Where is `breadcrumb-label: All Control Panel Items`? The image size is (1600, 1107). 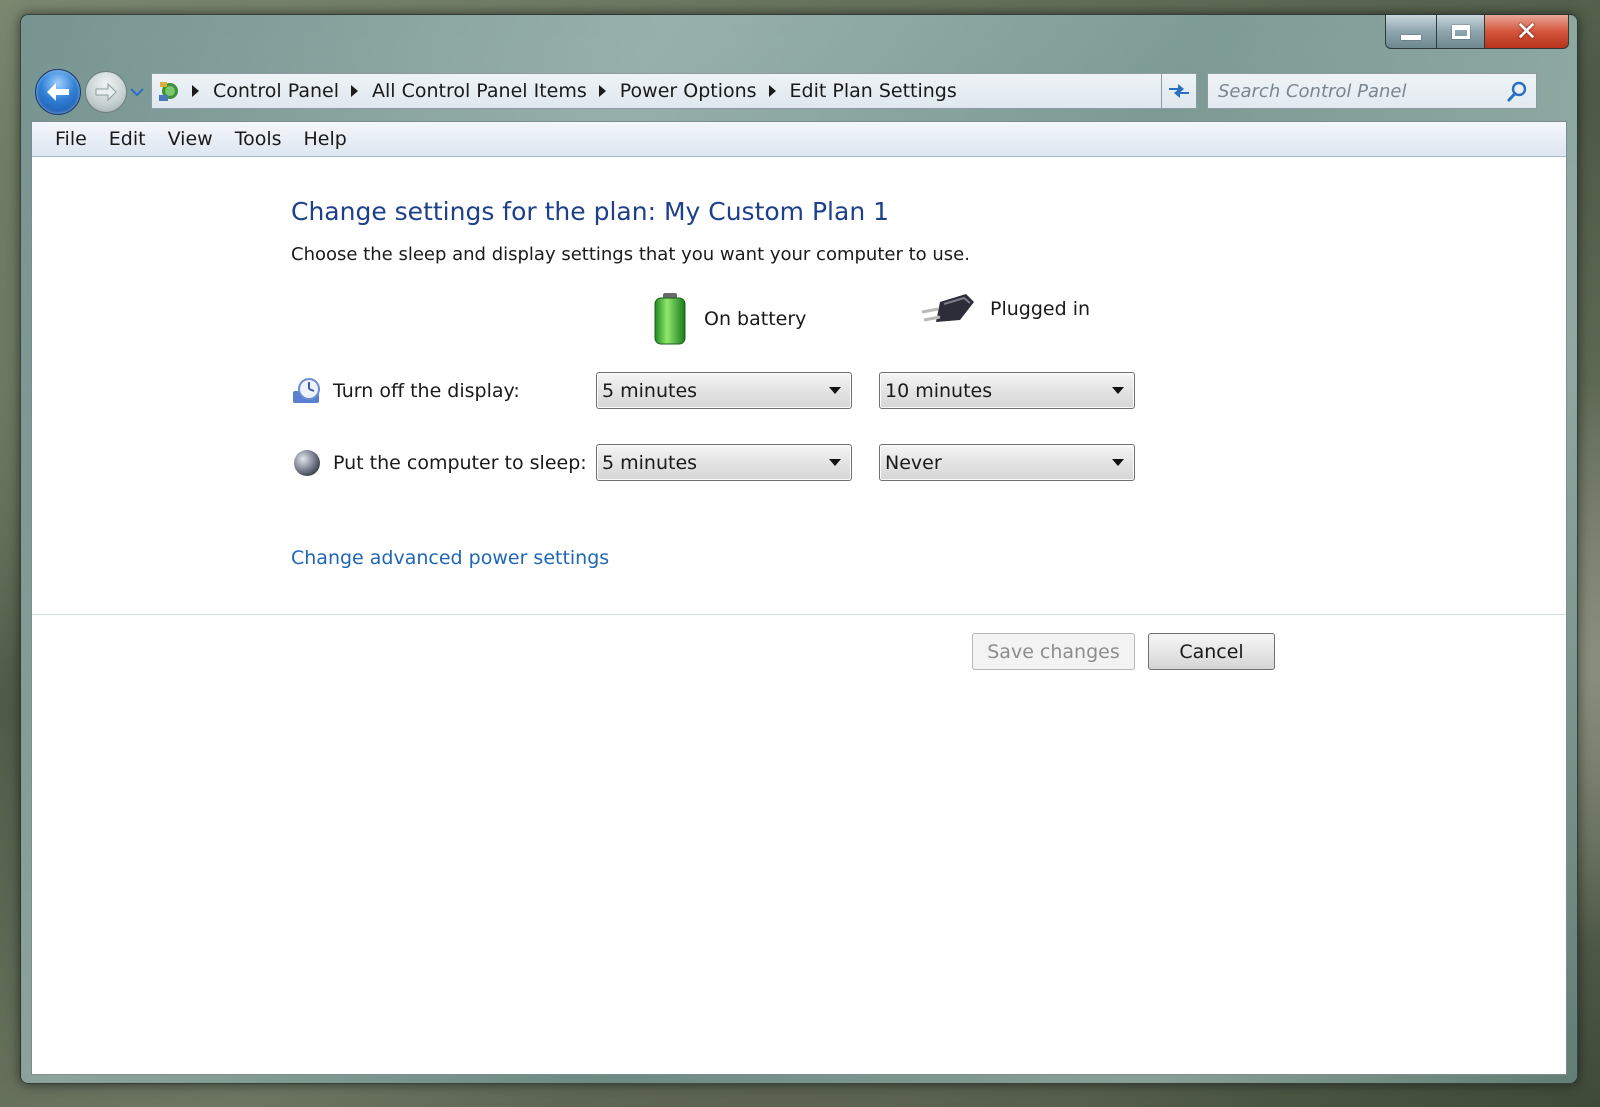
breadcrumb-label: All Control Panel Items is located at coordinates (479, 91).